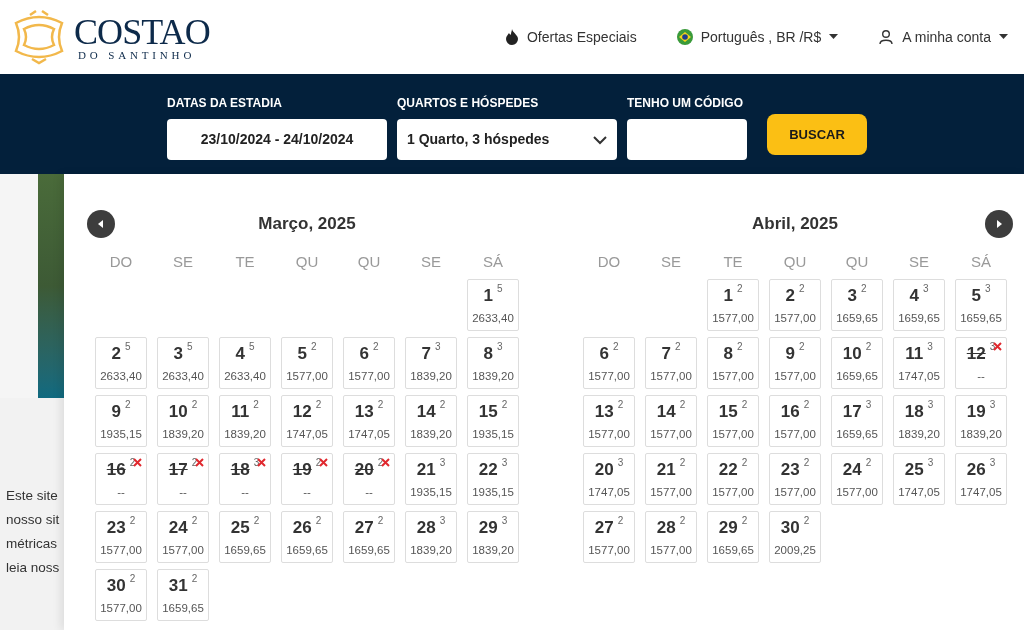 The image size is (1024, 630). What do you see at coordinates (981, 420) in the screenshot?
I see `calendar-day: 19 3 1839,20` at bounding box center [981, 420].